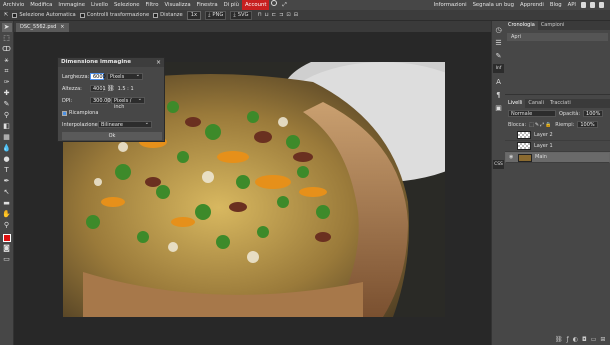 The width and height of the screenshot is (610, 345). What do you see at coordinates (279, 15) in the screenshot?
I see `align-icons: ⊓⊔⊏⊐⊡⊟` at bounding box center [279, 15].